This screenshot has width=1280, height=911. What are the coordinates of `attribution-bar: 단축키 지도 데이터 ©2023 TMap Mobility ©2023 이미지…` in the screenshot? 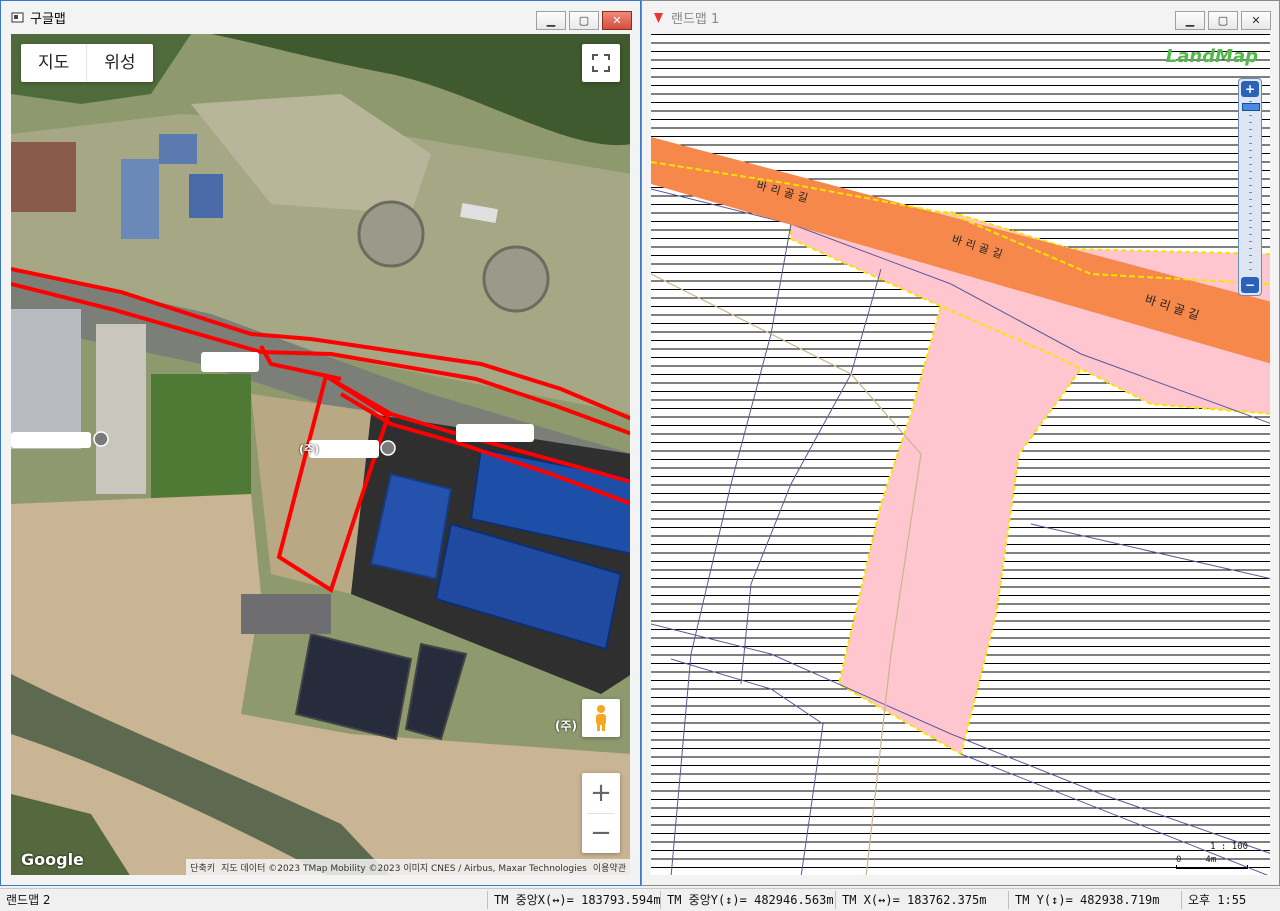 It's located at (408, 867).